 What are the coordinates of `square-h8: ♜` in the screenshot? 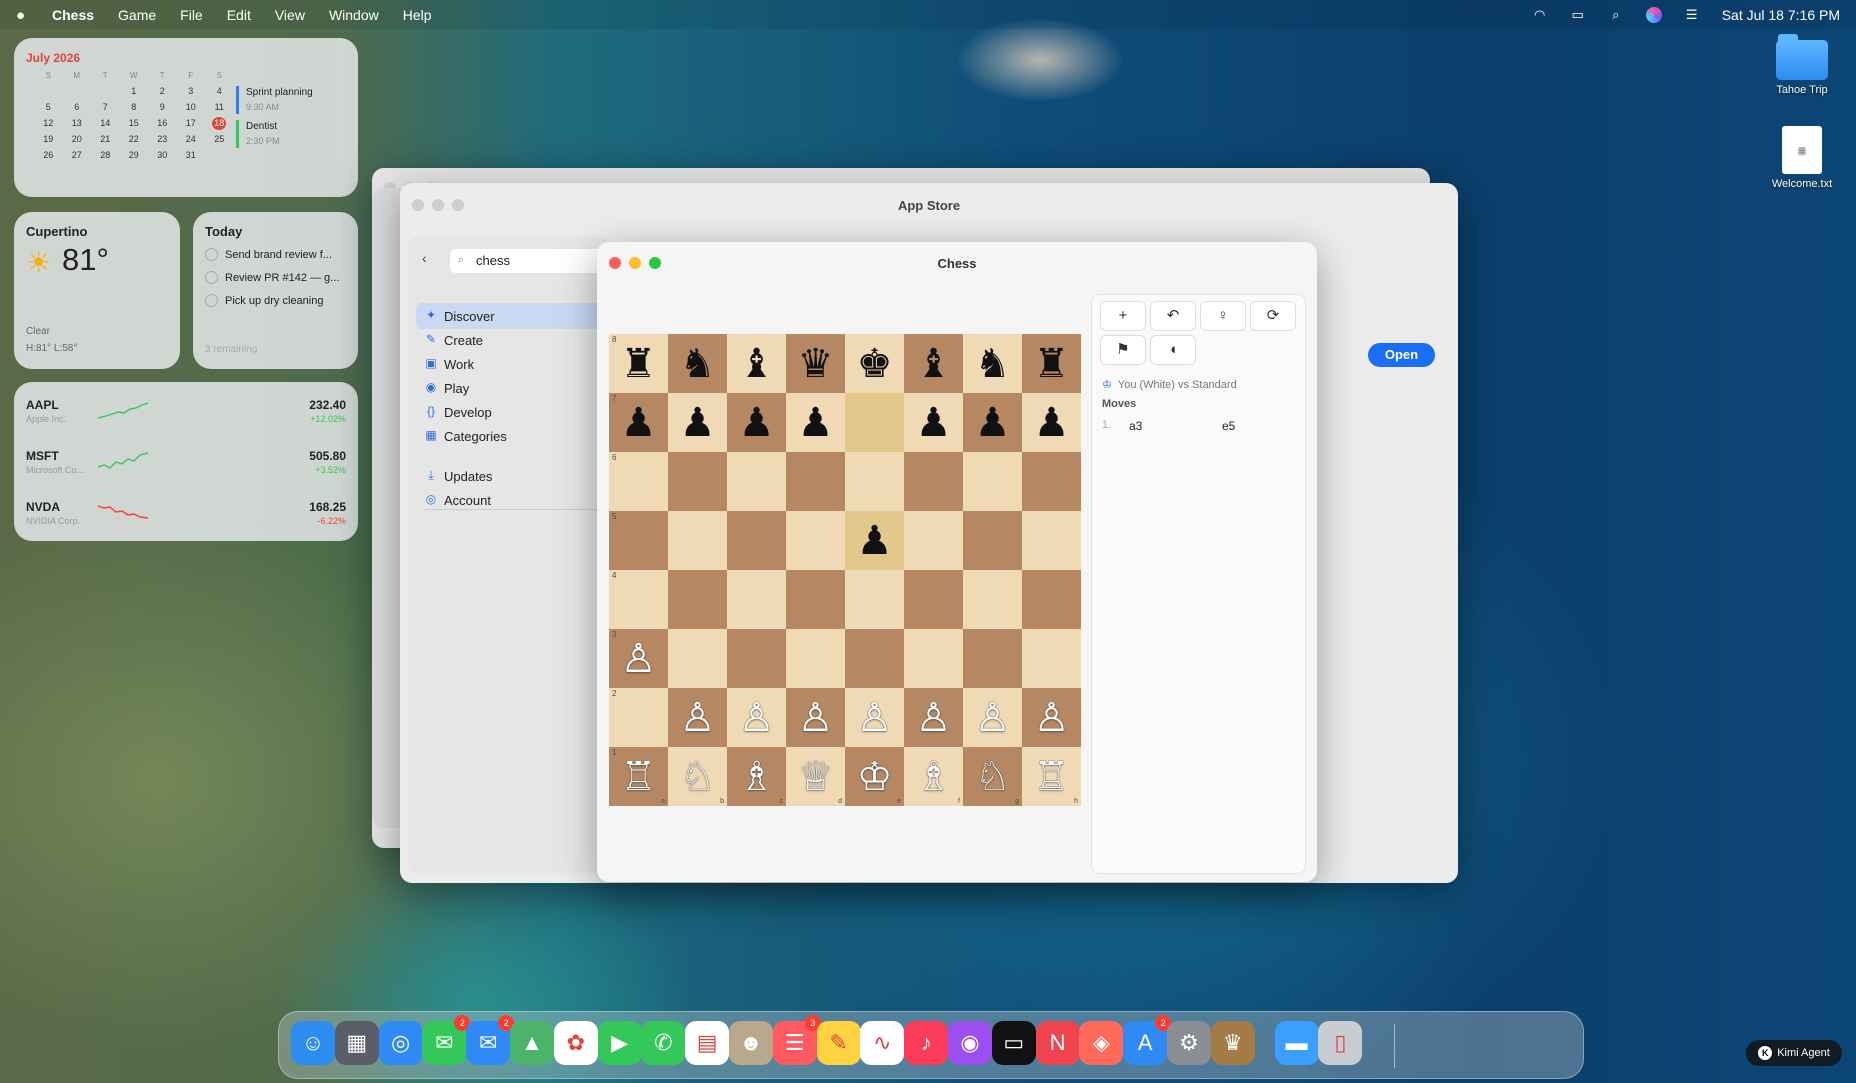 It's located at (1051, 363).